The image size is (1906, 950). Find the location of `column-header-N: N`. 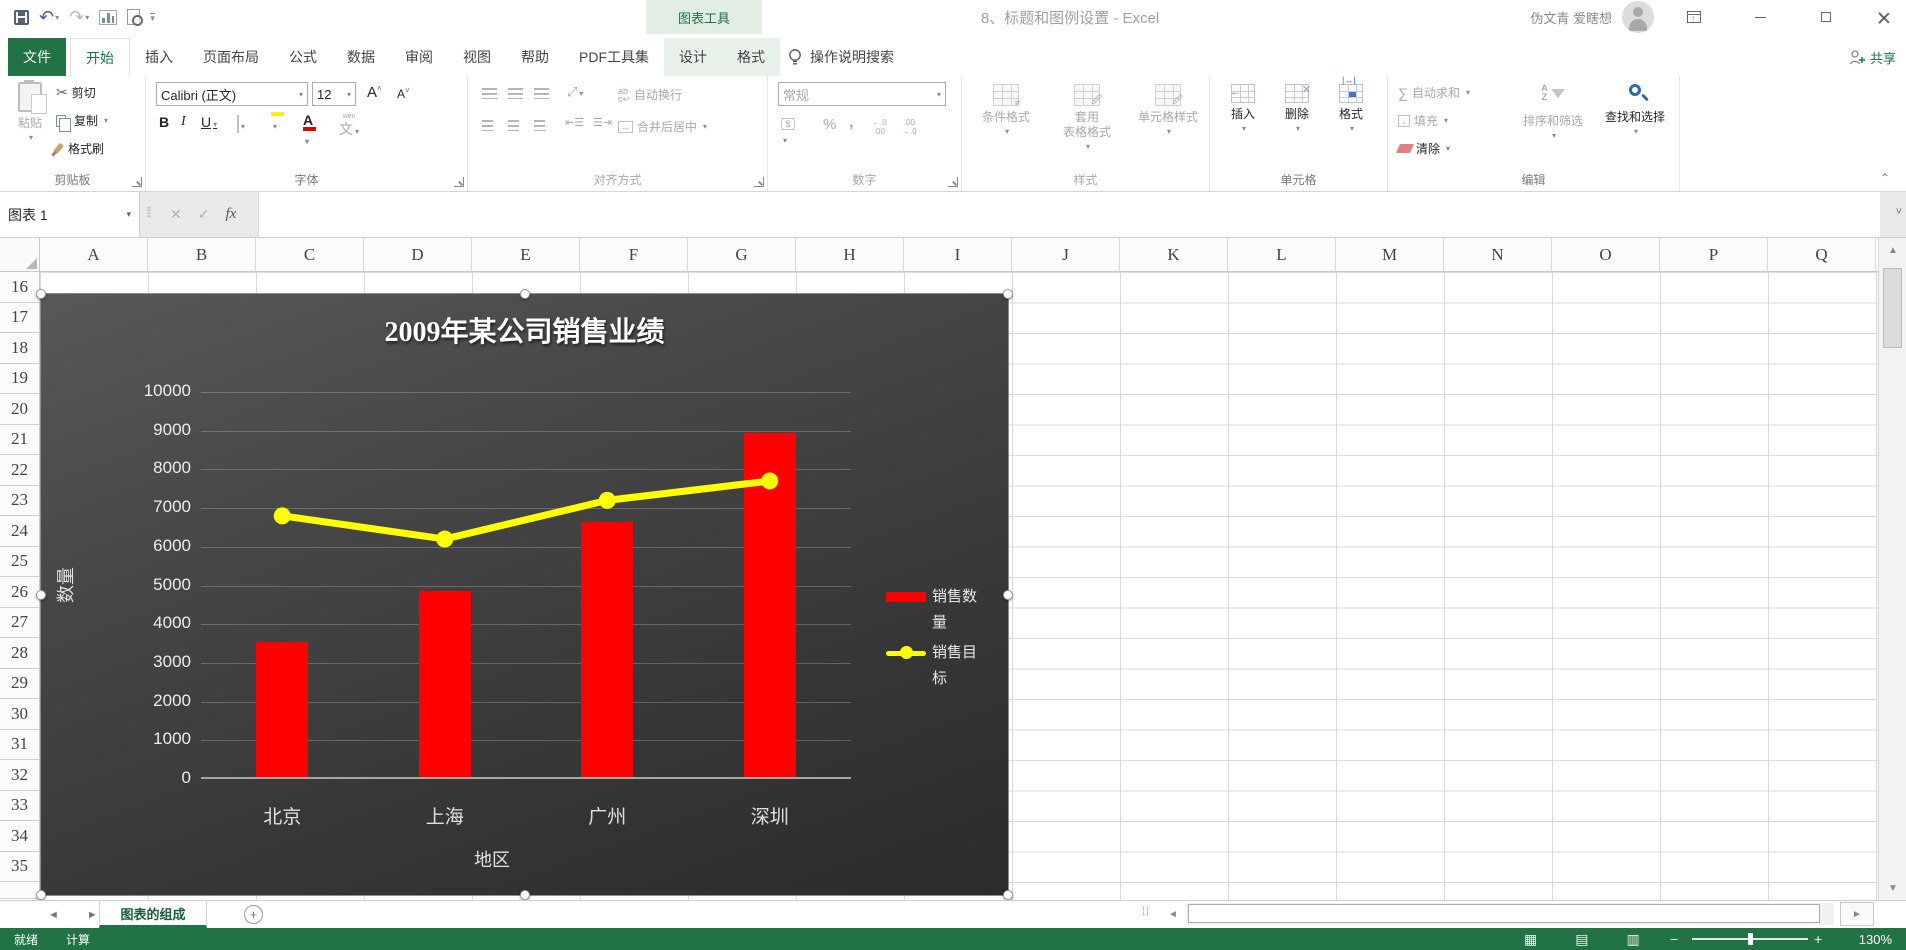

column-header-N: N is located at coordinates (1498, 254).